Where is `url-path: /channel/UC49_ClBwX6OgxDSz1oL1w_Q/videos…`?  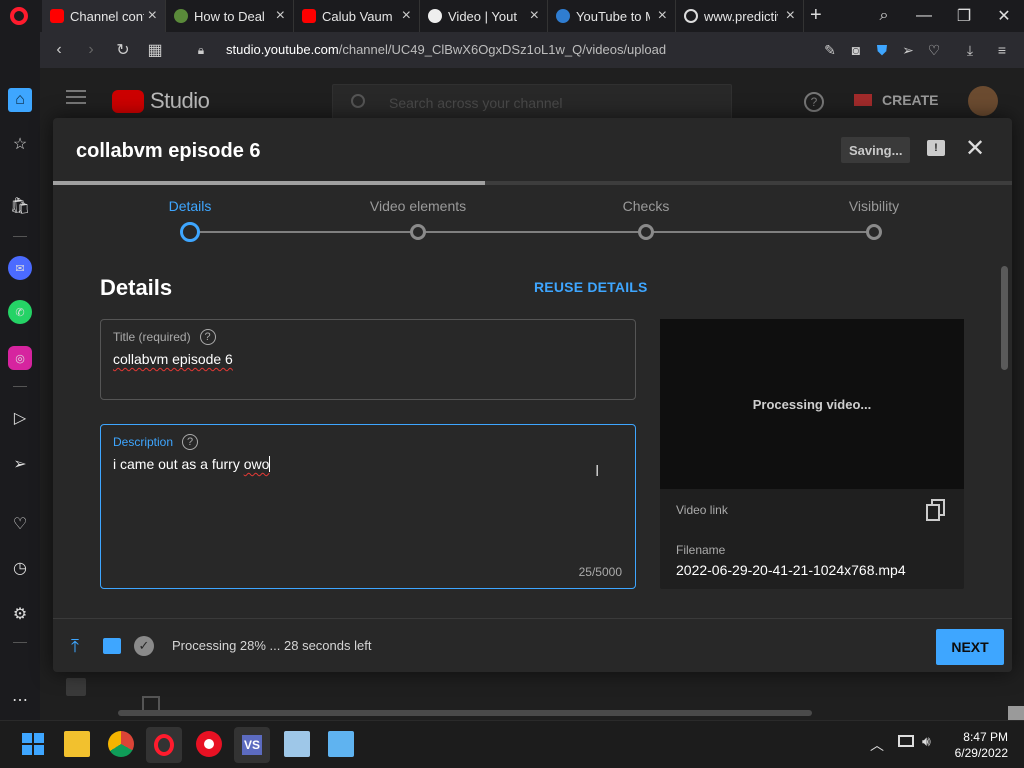
url-path: /channel/UC49_ClBwX6OgxDSz1oL1w_Q/videos… is located at coordinates (502, 49).